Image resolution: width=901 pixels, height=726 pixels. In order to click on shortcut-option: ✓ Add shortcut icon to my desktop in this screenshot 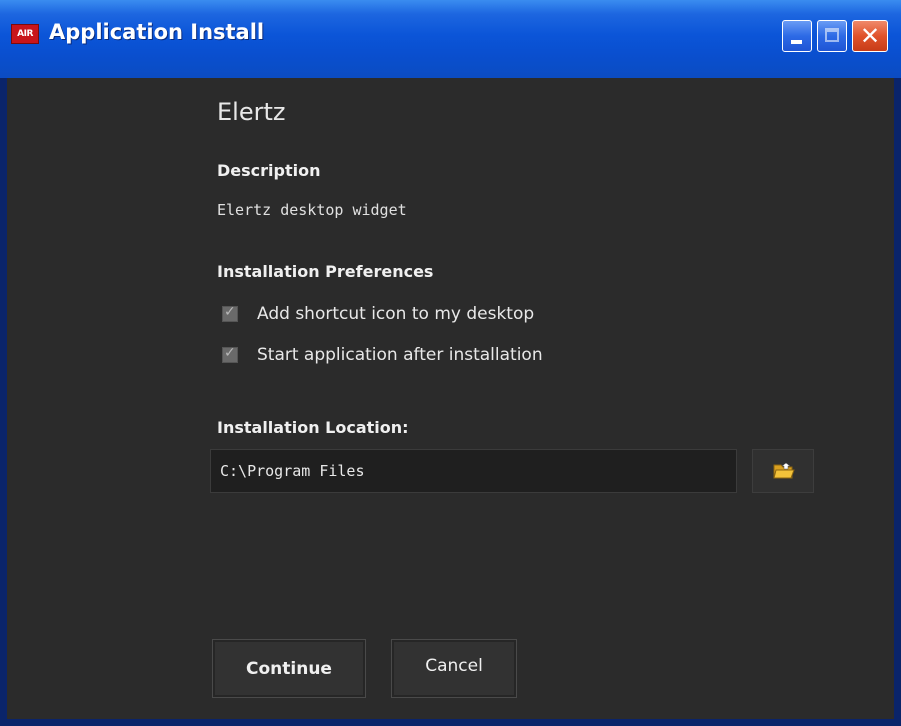, I will do `click(378, 314)`.